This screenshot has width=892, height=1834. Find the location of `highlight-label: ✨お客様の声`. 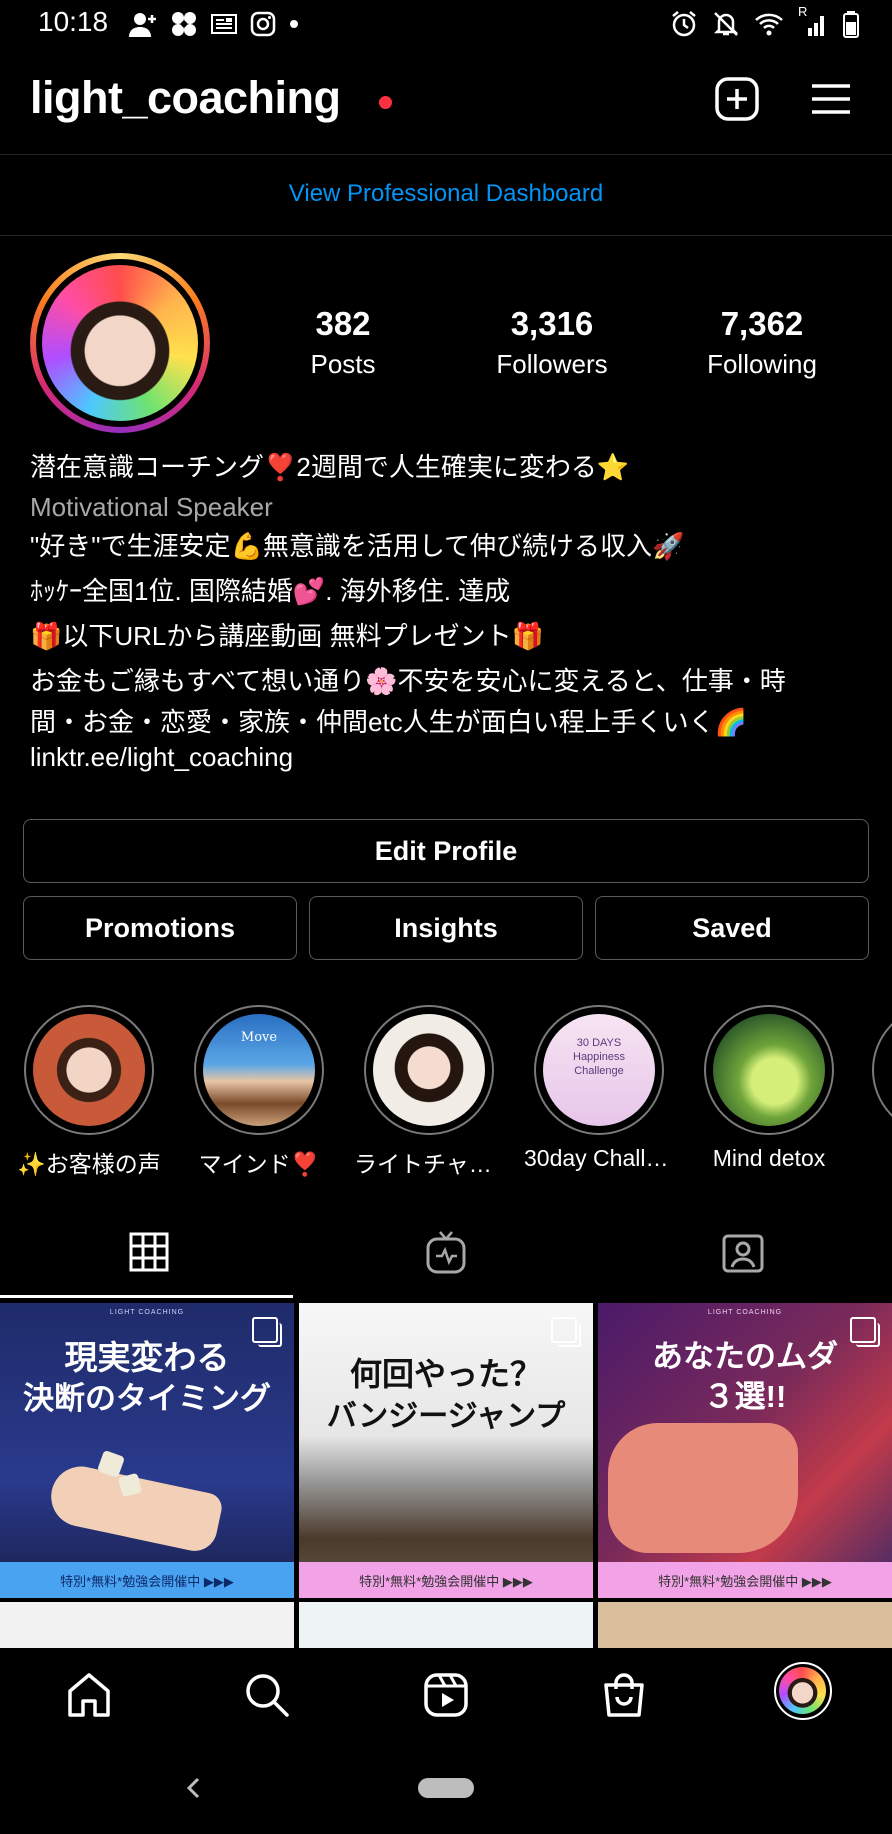

highlight-label: ✨お客様の声 is located at coordinates (89, 1164).